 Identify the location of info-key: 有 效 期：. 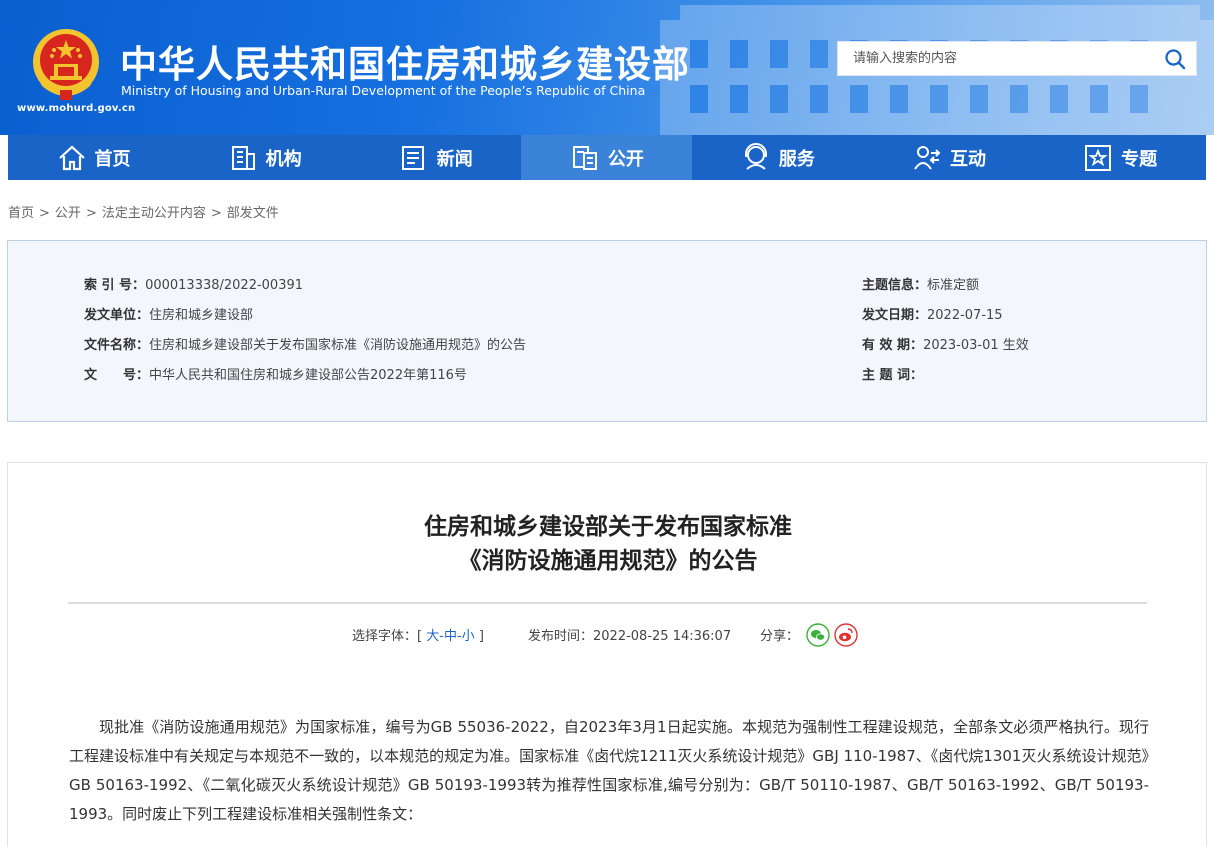
(893, 345).